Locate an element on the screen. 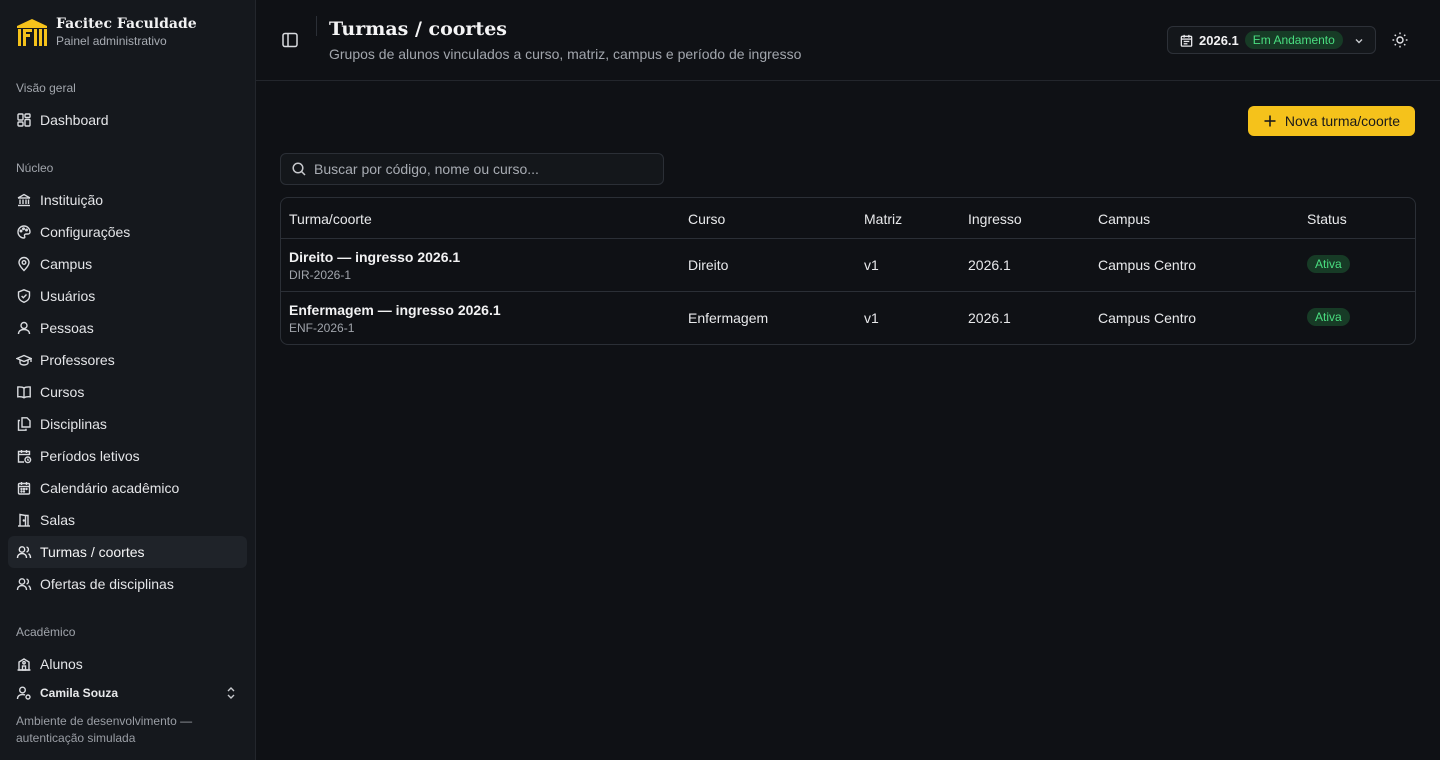 Image resolution: width=1440 pixels, height=760 pixels. sidebar-item-label: Ofertas de disciplinas is located at coordinates (107, 584).